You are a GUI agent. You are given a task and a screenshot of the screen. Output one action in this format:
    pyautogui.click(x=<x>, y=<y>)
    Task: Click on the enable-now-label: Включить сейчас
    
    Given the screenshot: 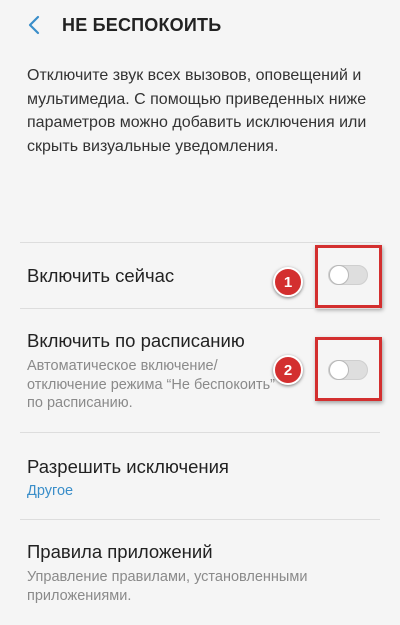 What is the action you would take?
    pyautogui.click(x=101, y=275)
    